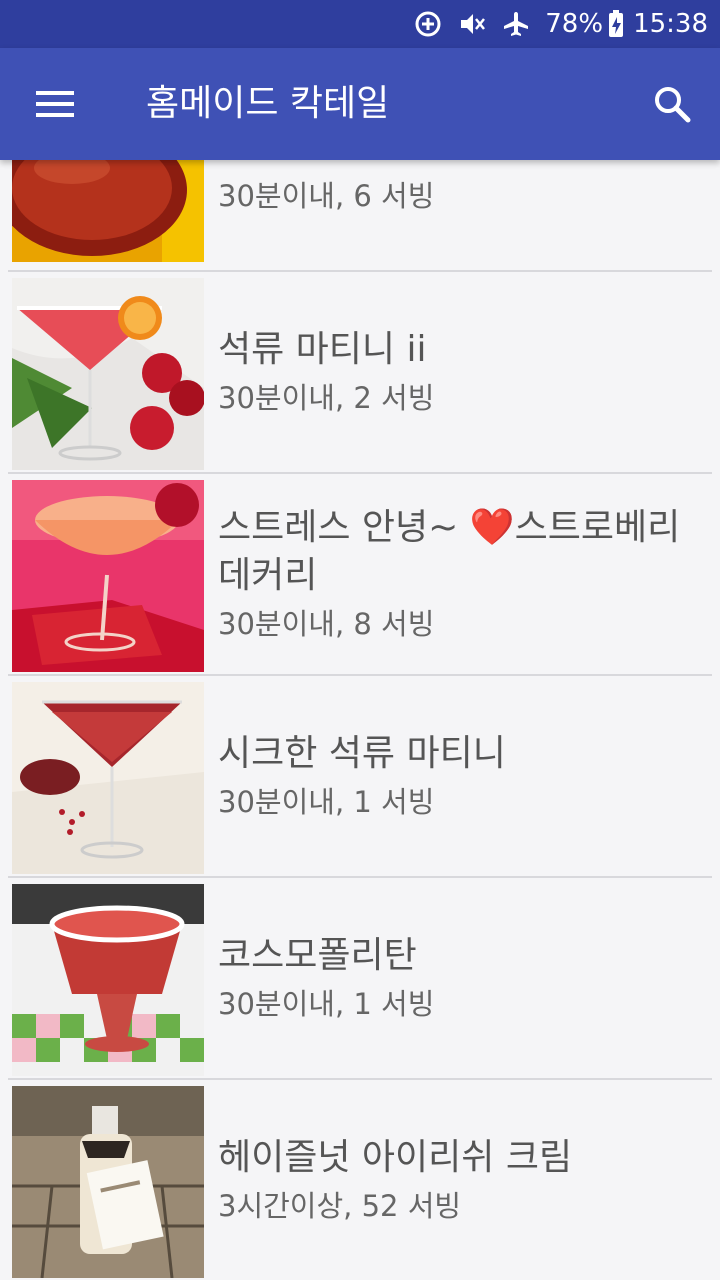 Image resolution: width=720 pixels, height=1280 pixels. Describe the element at coordinates (326, 398) in the screenshot. I see `recipe-meta: 30분이내, 2 서빙` at that location.